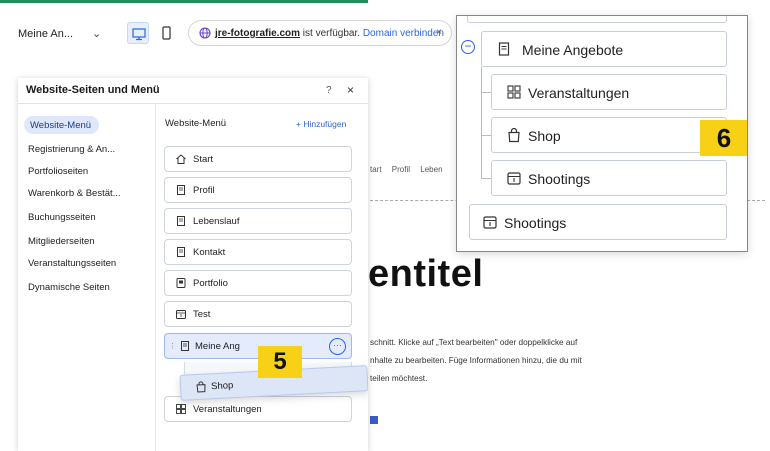  What do you see at coordinates (258, 159) in the screenshot?
I see `page-item-start: Start` at bounding box center [258, 159].